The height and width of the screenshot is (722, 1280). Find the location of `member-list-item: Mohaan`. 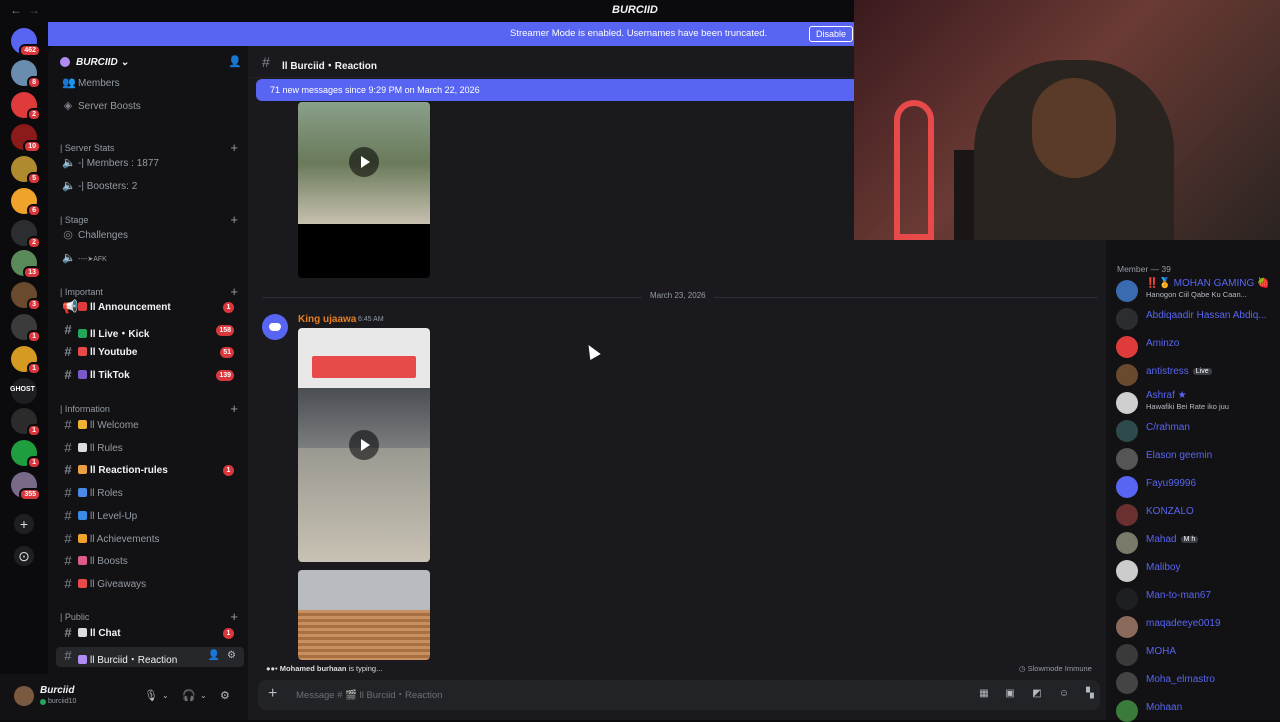

member-list-item: Mohaan is located at coordinates (1198, 710).